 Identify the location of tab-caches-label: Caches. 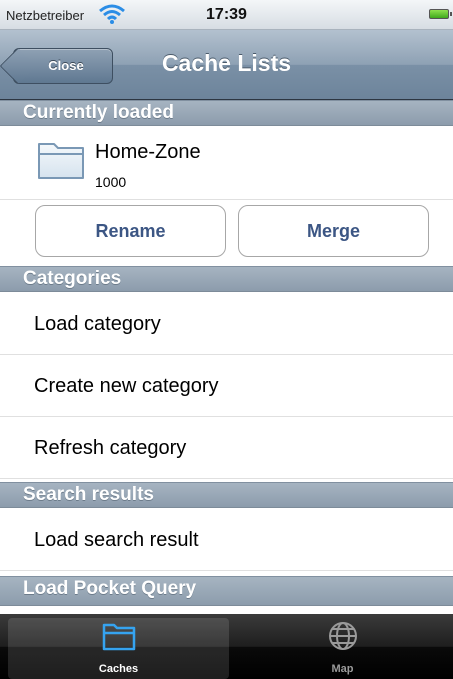
(118, 669).